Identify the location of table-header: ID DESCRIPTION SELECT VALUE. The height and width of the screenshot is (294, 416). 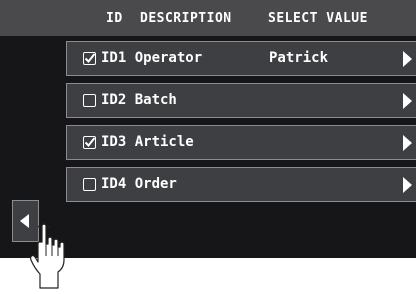
(208, 18).